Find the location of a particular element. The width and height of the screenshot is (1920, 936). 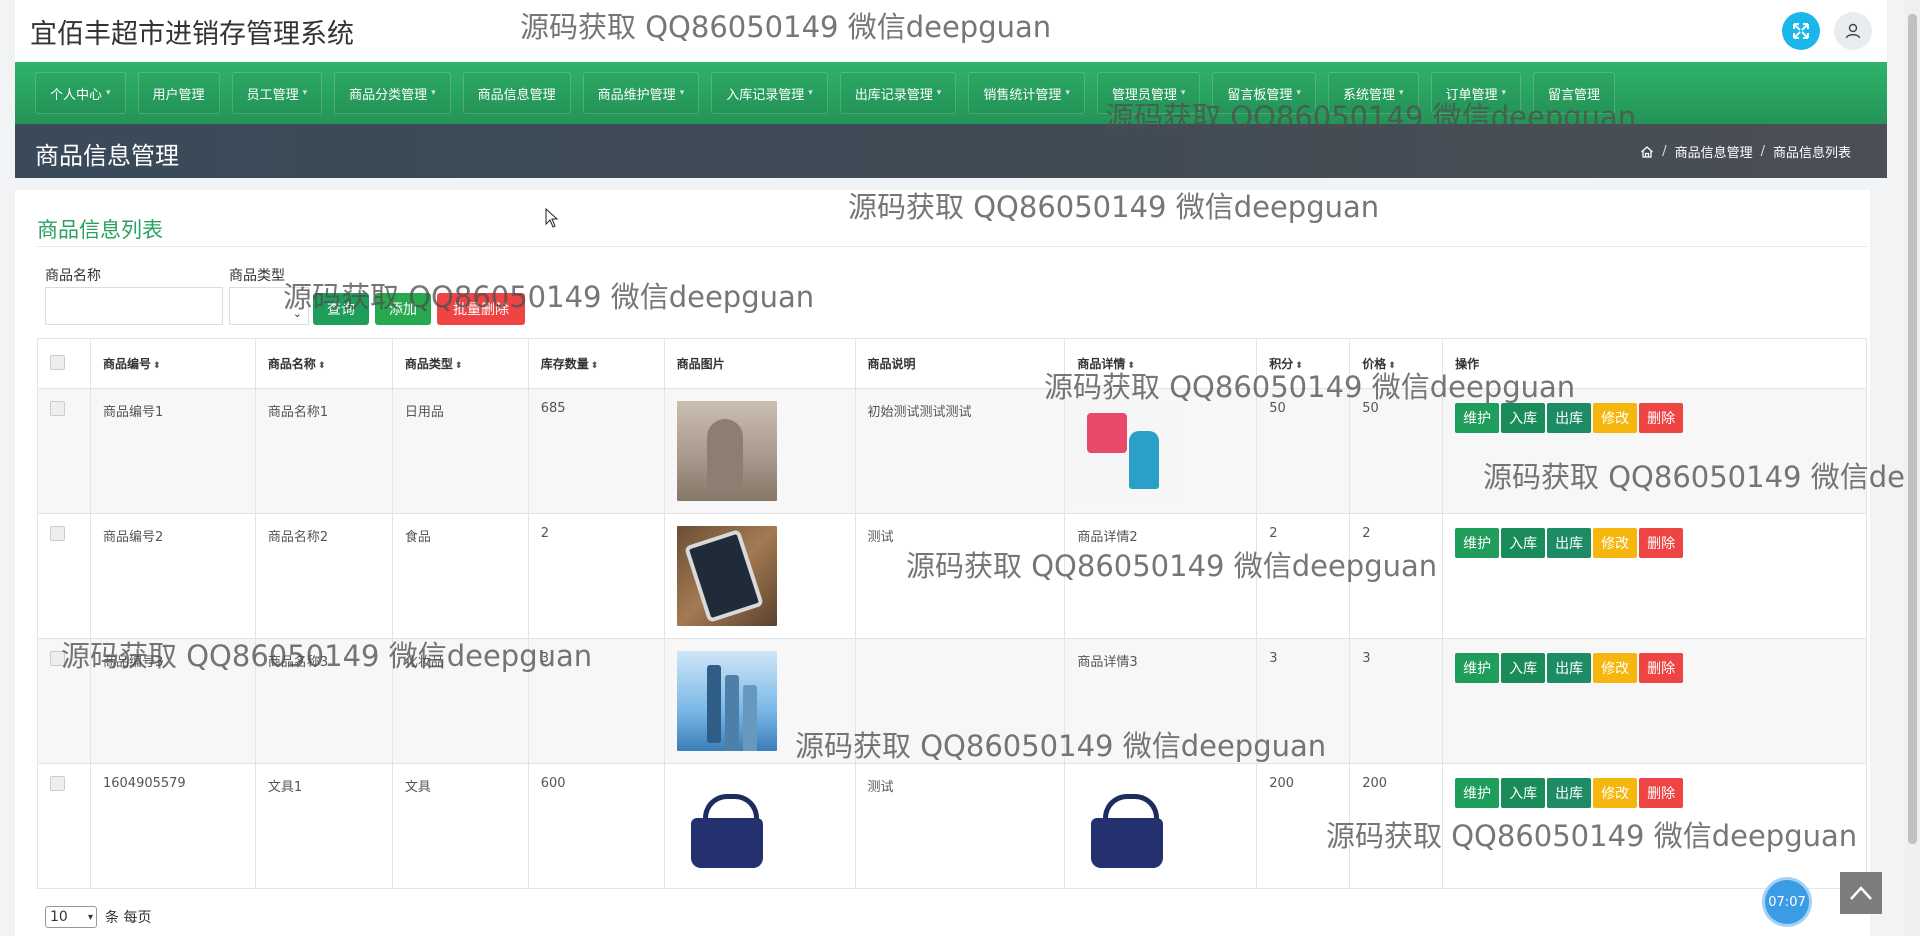

product-name-input is located at coordinates (134, 306).